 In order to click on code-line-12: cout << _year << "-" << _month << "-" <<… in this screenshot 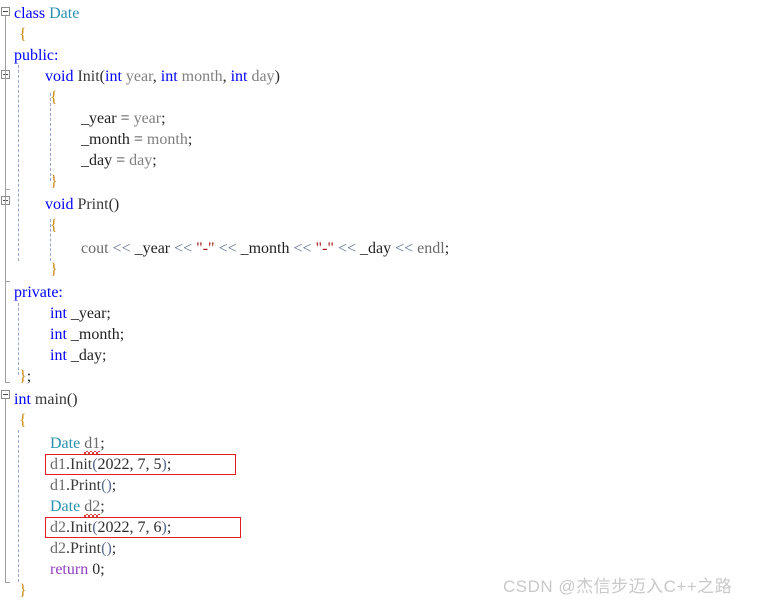, I will do `click(265, 248)`.